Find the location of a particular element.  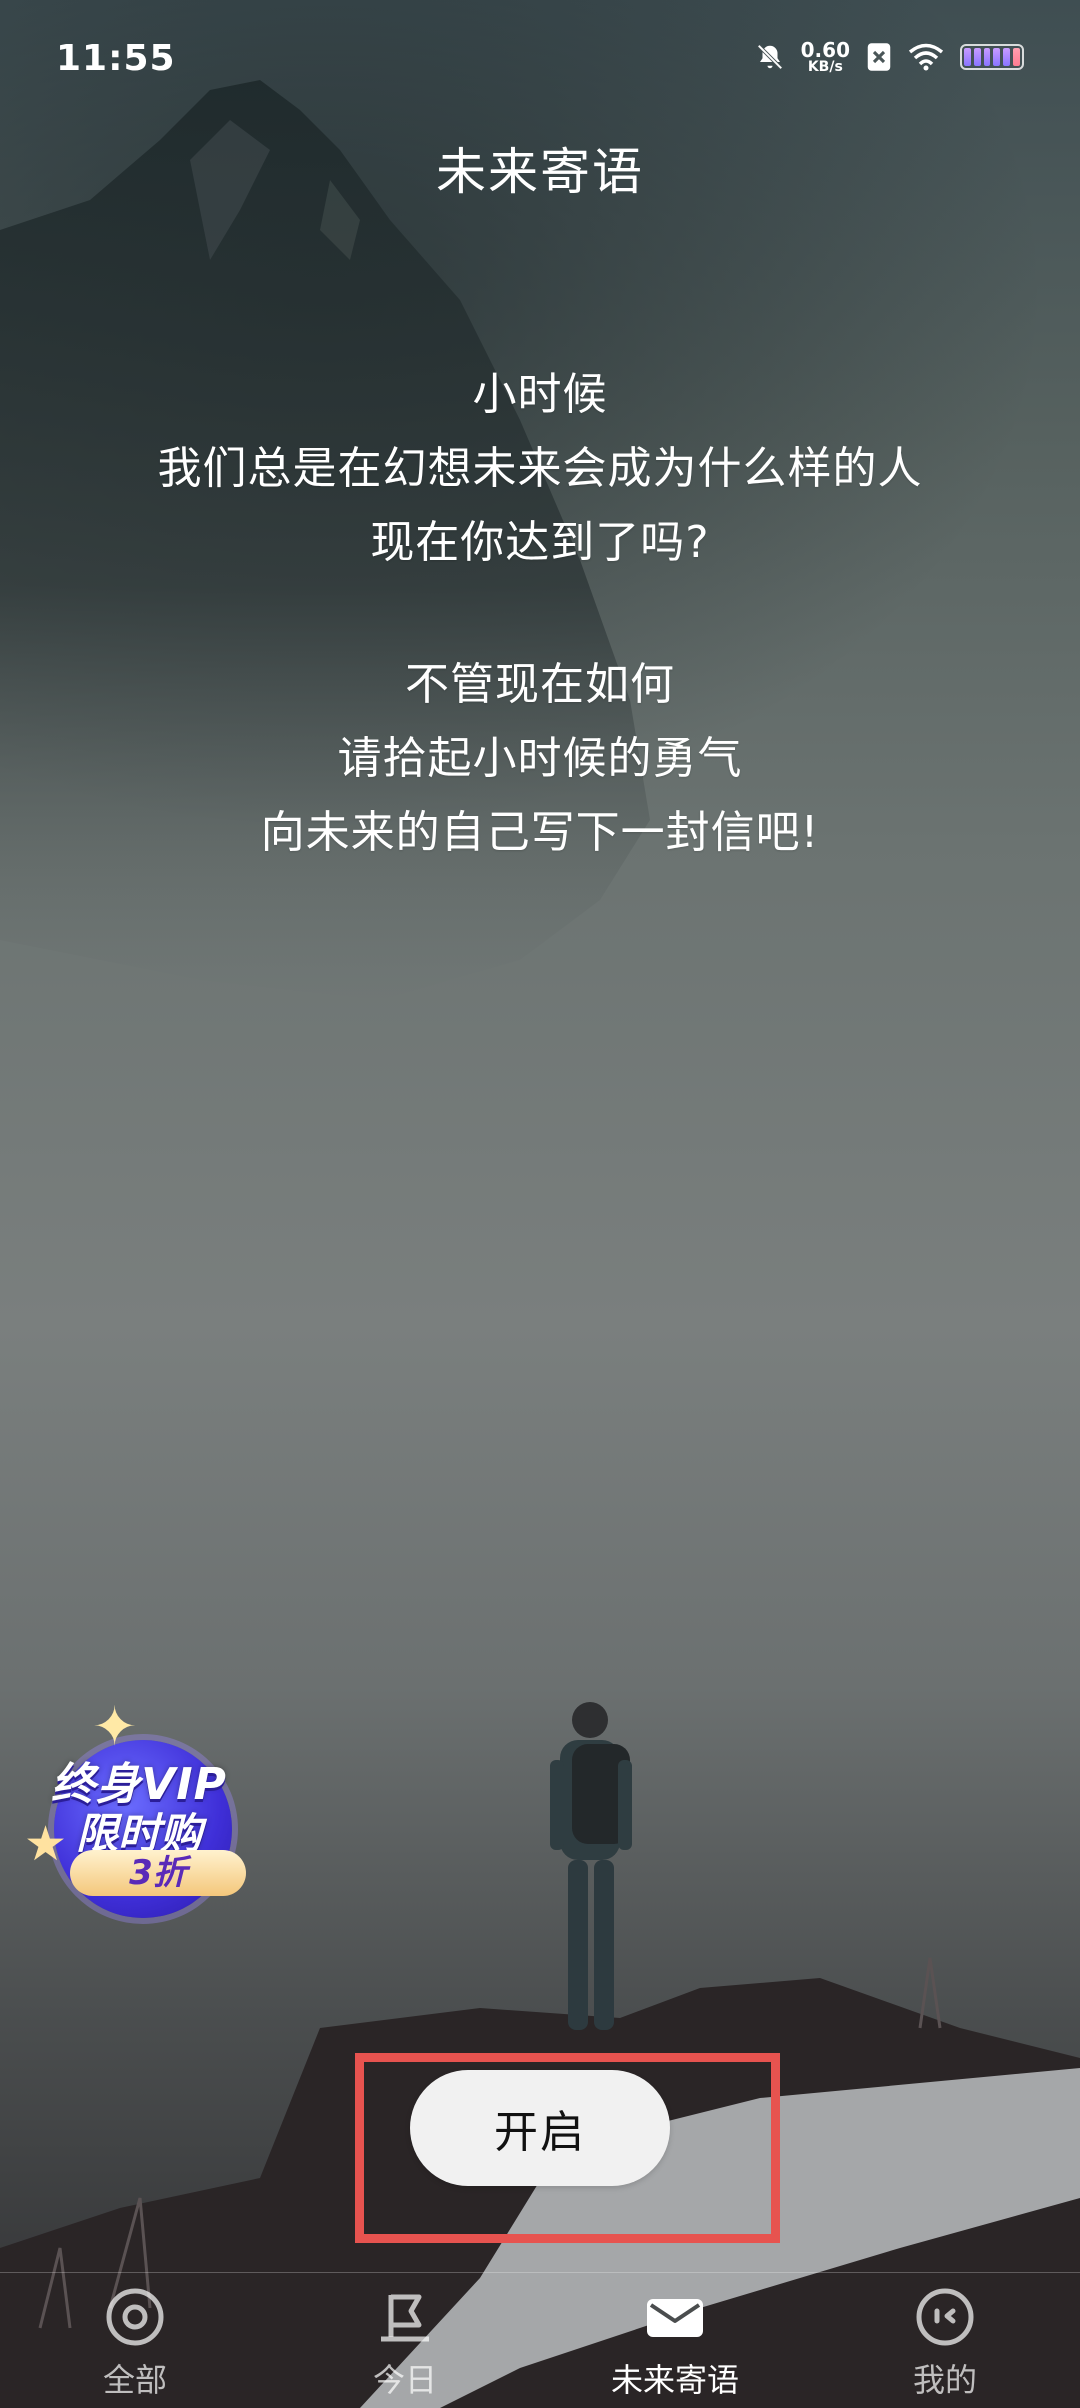

nav-label: 今日 is located at coordinates (404, 2380).